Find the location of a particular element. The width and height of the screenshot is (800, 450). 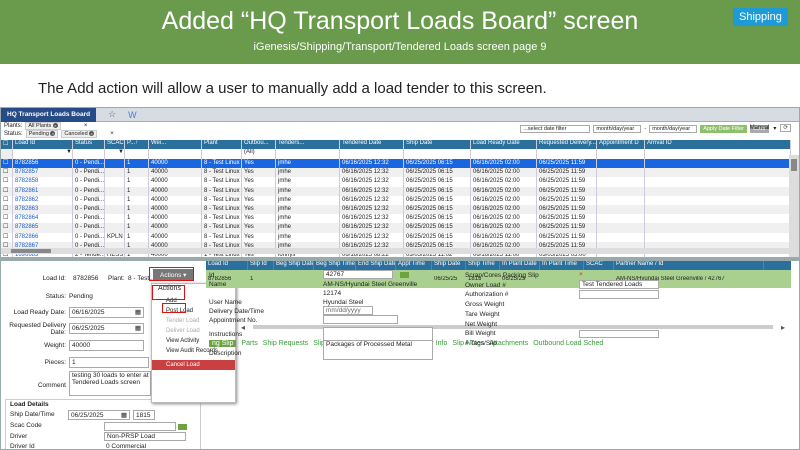

load-id-link: 8782858 is located at coordinates (43, 182).